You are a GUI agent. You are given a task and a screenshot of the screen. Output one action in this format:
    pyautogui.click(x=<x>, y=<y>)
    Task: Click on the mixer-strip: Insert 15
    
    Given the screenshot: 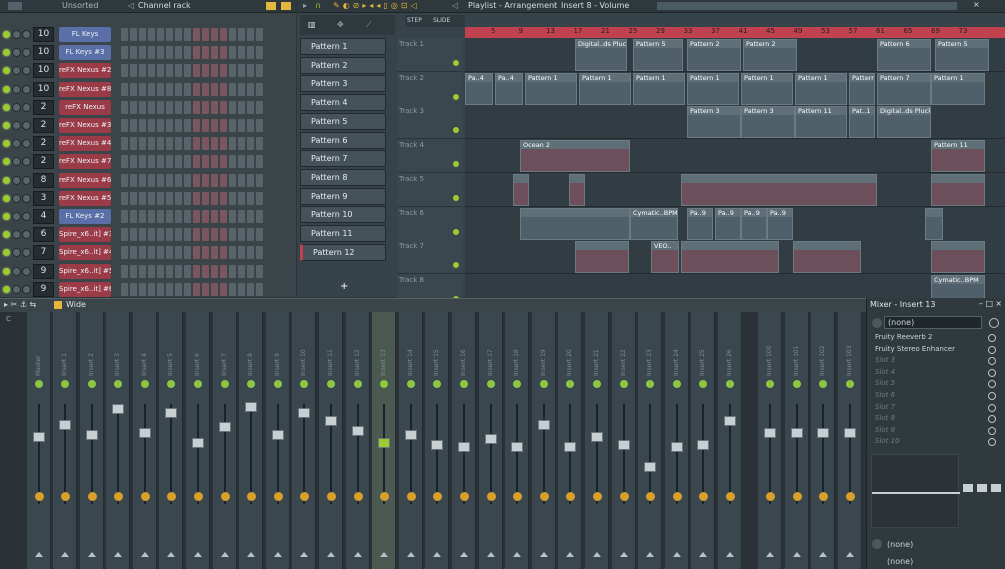 What is the action you would take?
    pyautogui.click(x=437, y=440)
    